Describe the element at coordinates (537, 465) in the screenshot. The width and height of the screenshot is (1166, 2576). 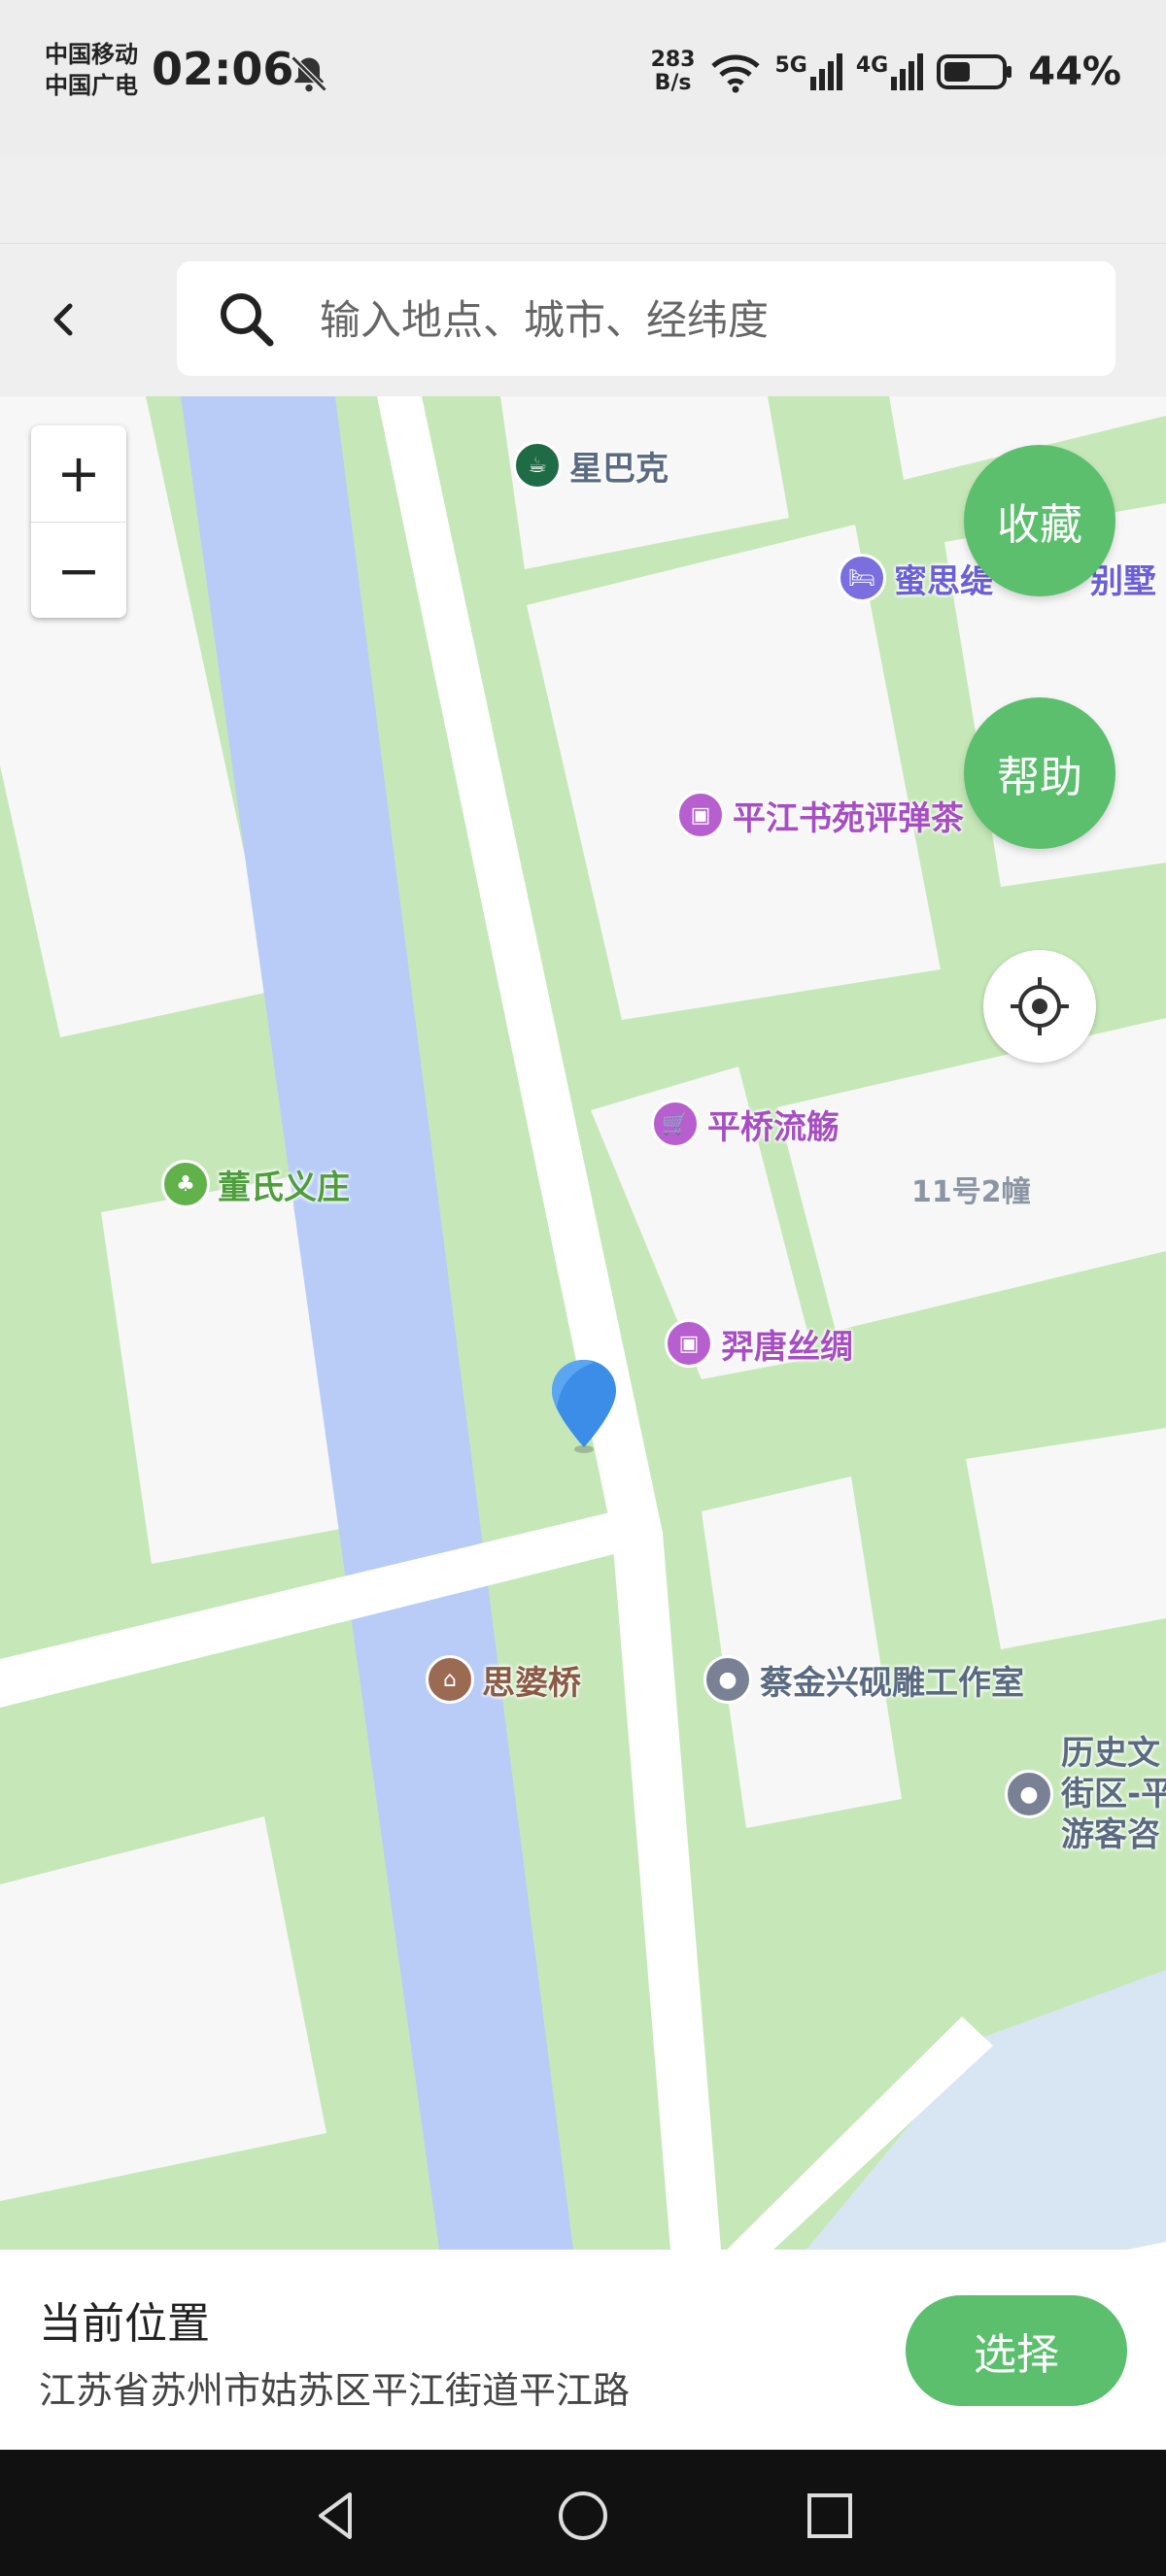
I see `starbucks-icon: ☕` at that location.